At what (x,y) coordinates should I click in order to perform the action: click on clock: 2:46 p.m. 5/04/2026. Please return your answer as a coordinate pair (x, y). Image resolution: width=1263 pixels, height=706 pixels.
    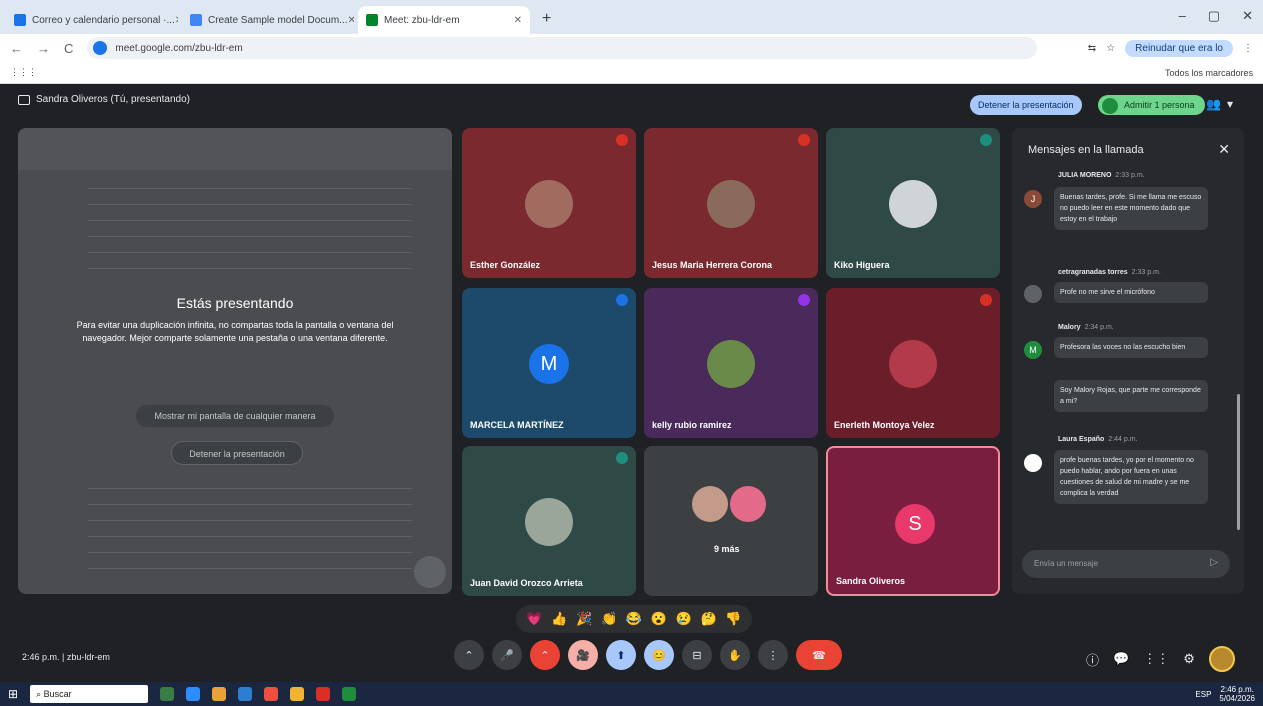
    Looking at the image, I should click on (1237, 694).